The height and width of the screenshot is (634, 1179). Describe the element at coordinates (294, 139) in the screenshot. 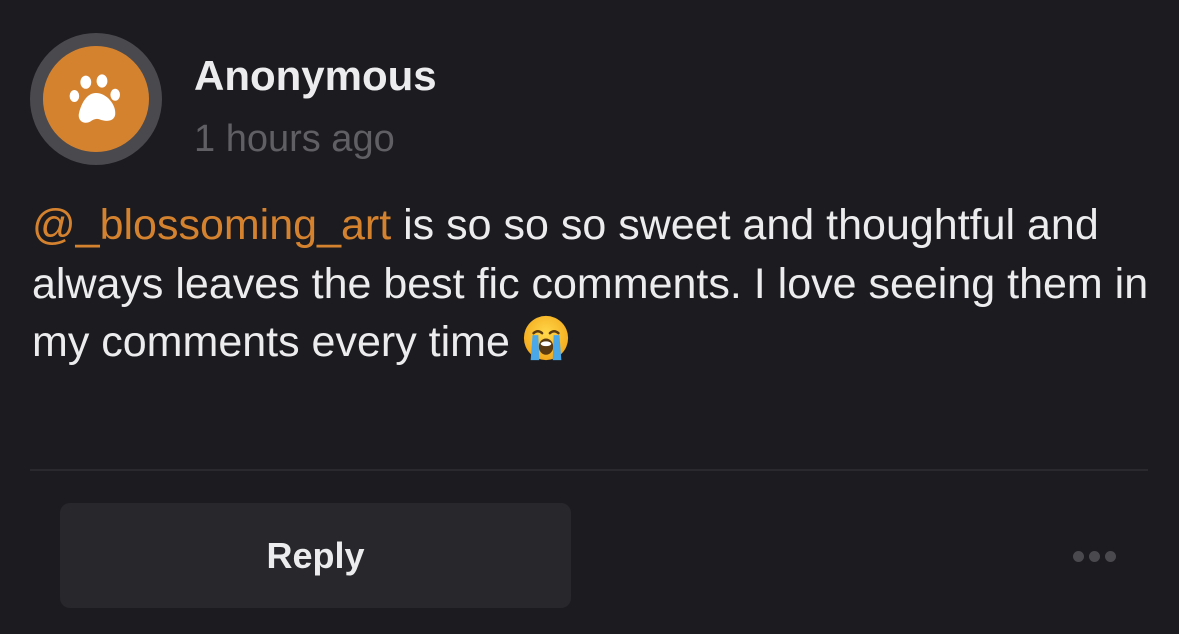

I see `timestamp: 1 hours ago` at that location.